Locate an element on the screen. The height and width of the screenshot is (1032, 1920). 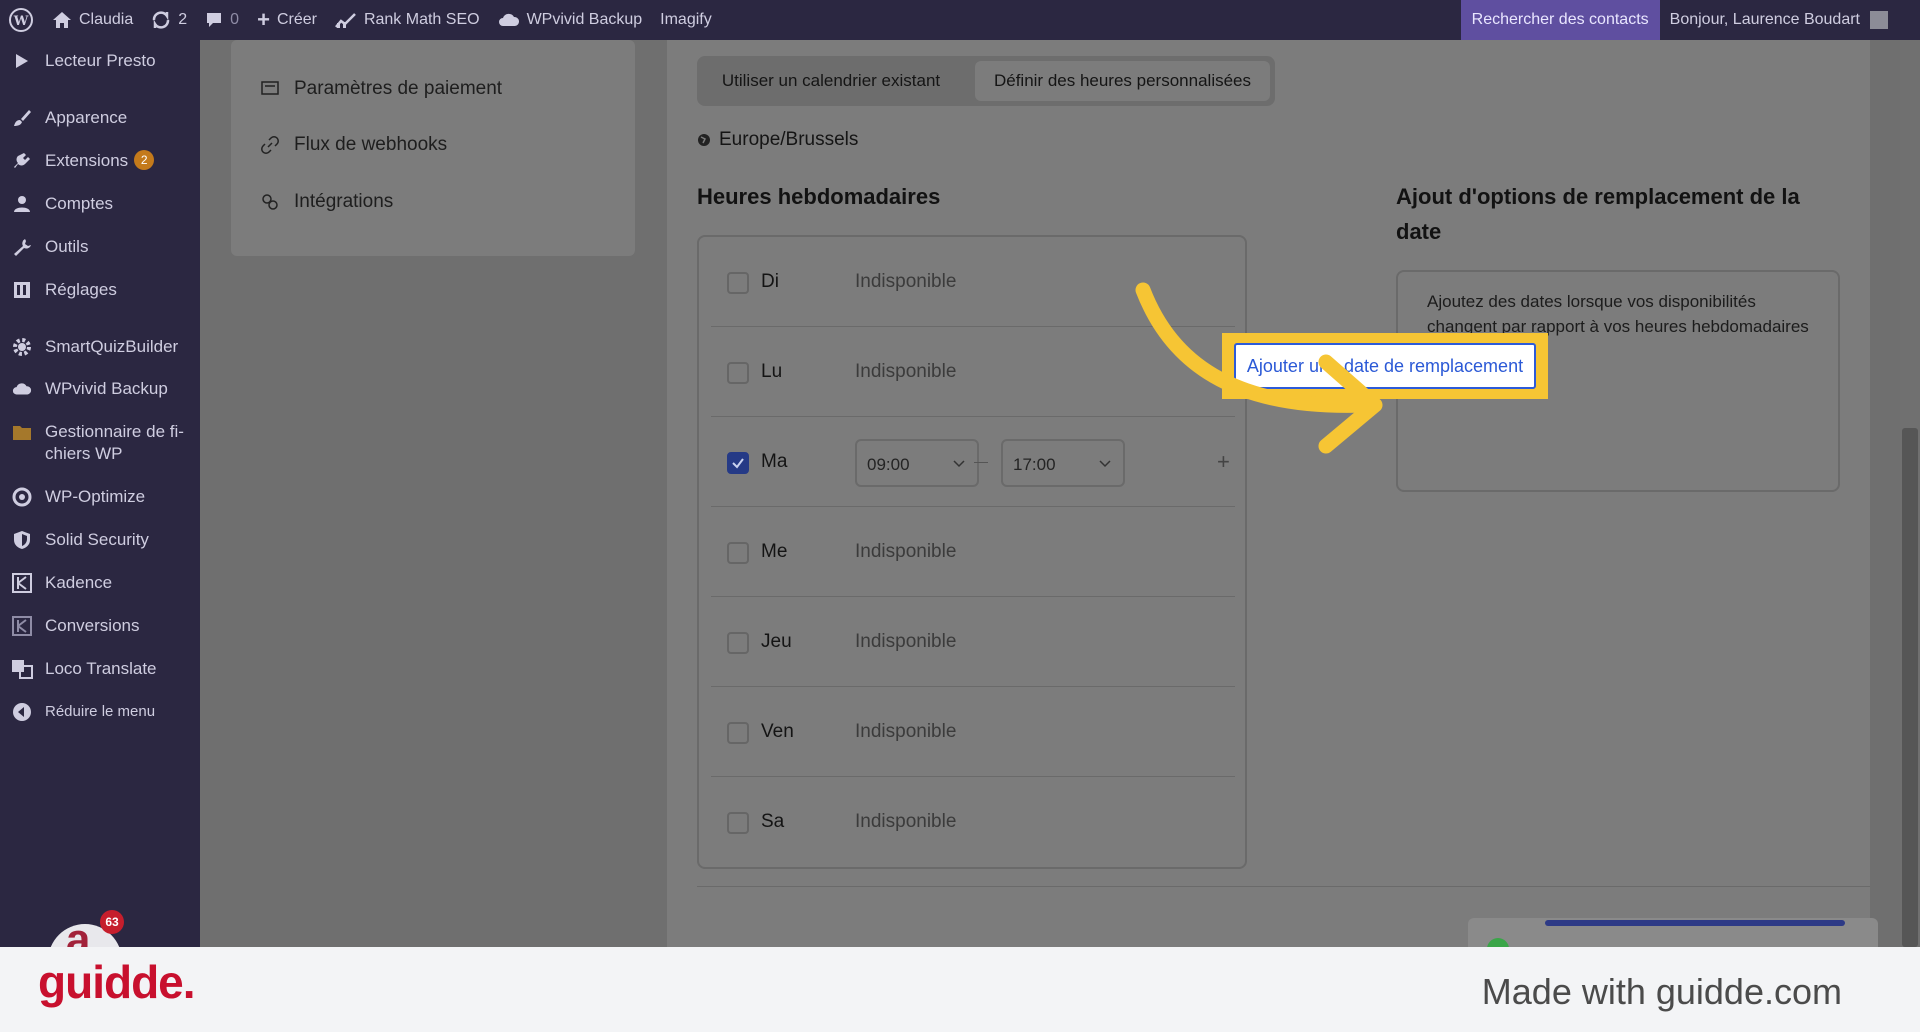
sidebar-item-label: Comptes is located at coordinates (79, 203).